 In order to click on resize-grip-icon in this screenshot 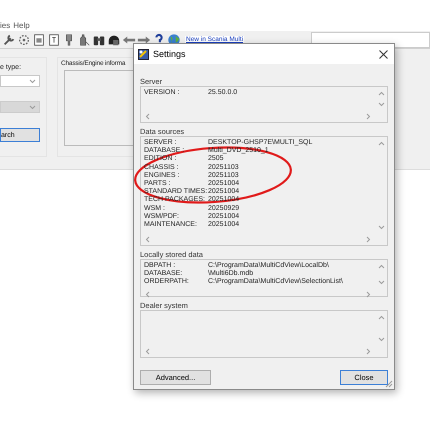, I will do `click(389, 384)`.